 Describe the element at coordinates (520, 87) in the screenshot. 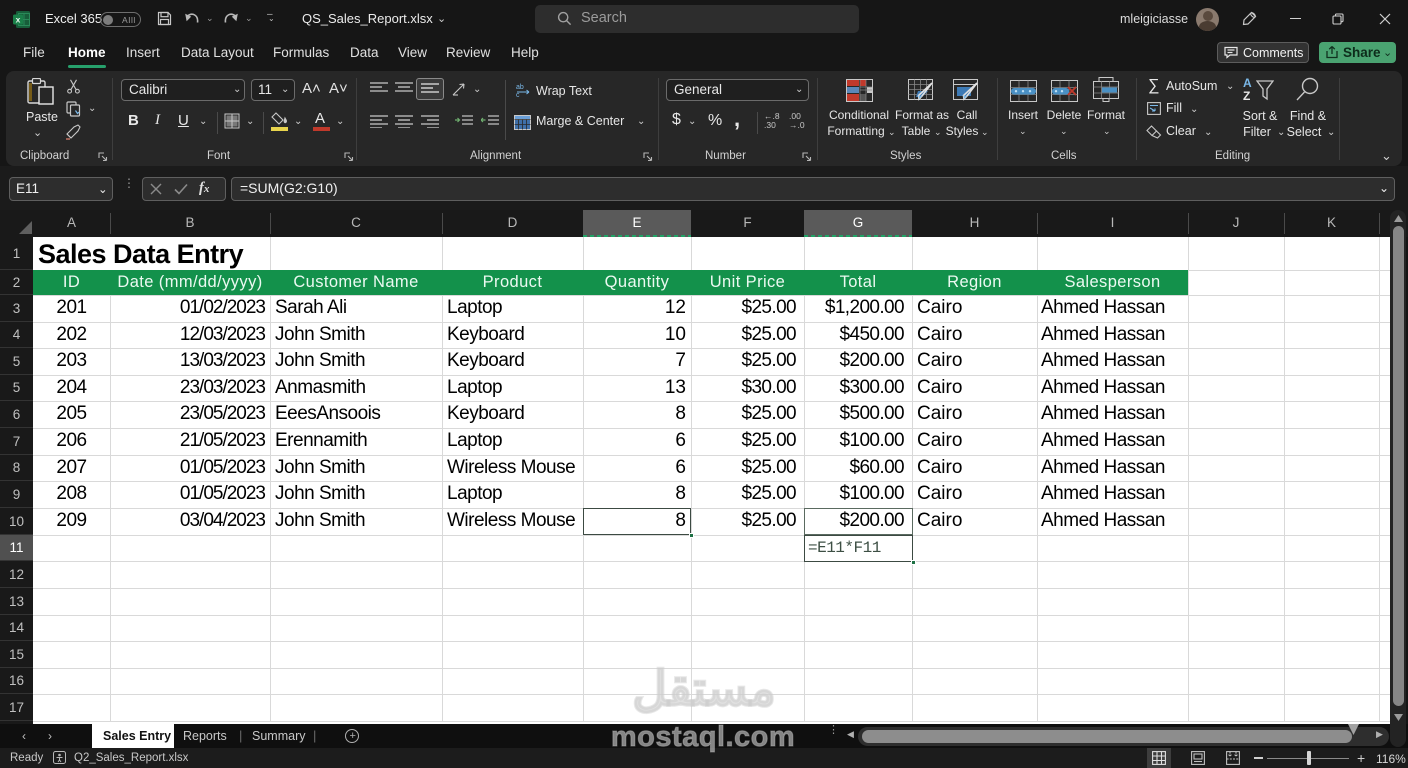

I see `svg-text: ab` at that location.